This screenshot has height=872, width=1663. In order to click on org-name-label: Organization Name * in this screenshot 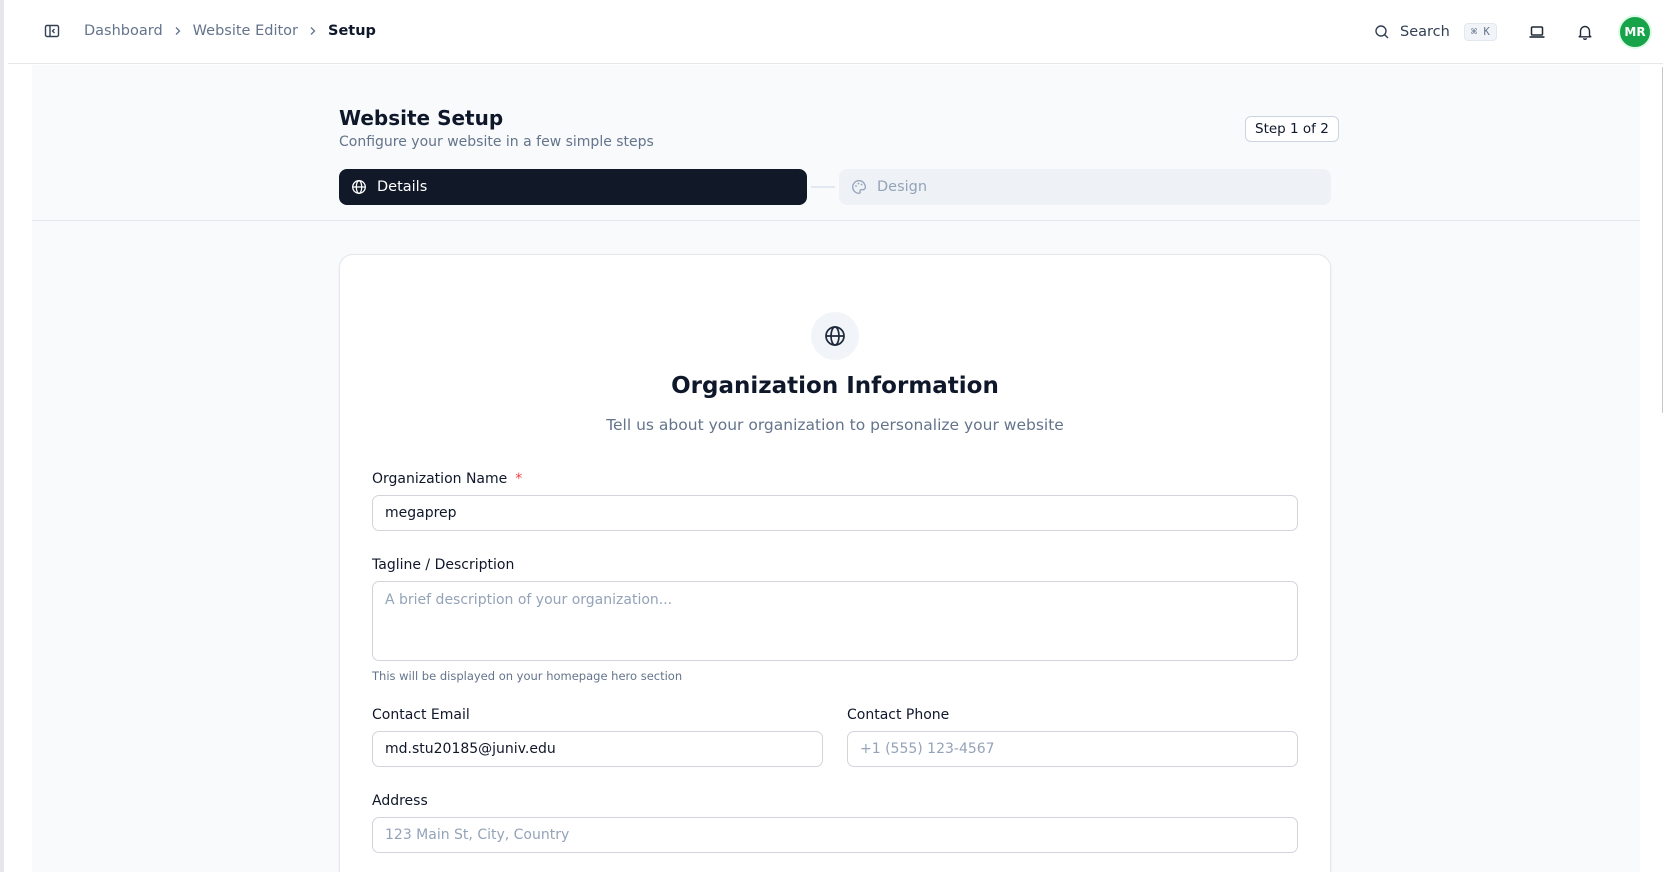, I will do `click(447, 479)`.